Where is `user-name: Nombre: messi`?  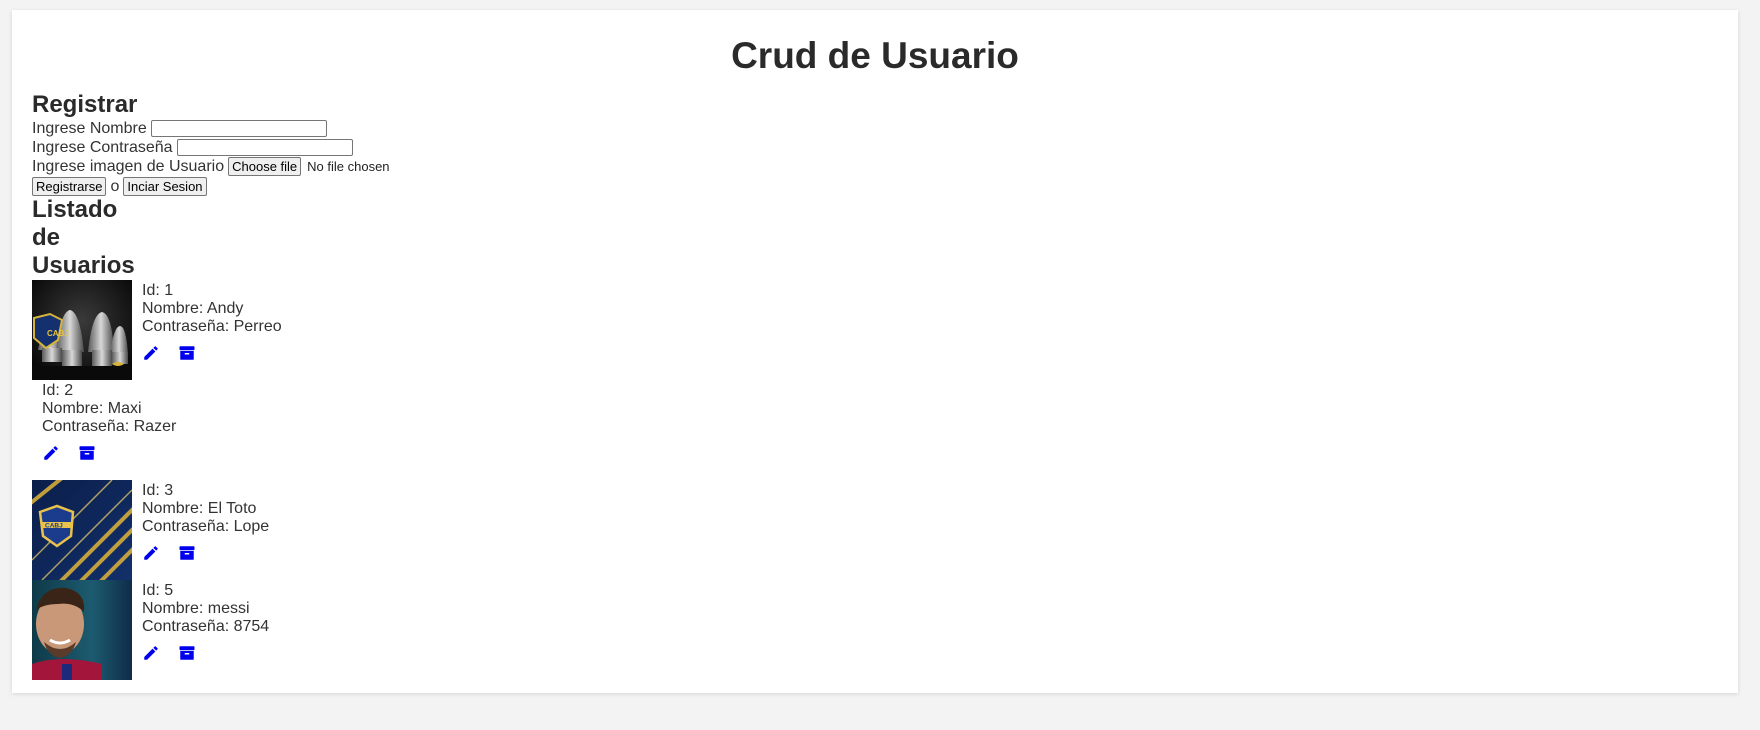
user-name: Nombre: messi is located at coordinates (196, 608).